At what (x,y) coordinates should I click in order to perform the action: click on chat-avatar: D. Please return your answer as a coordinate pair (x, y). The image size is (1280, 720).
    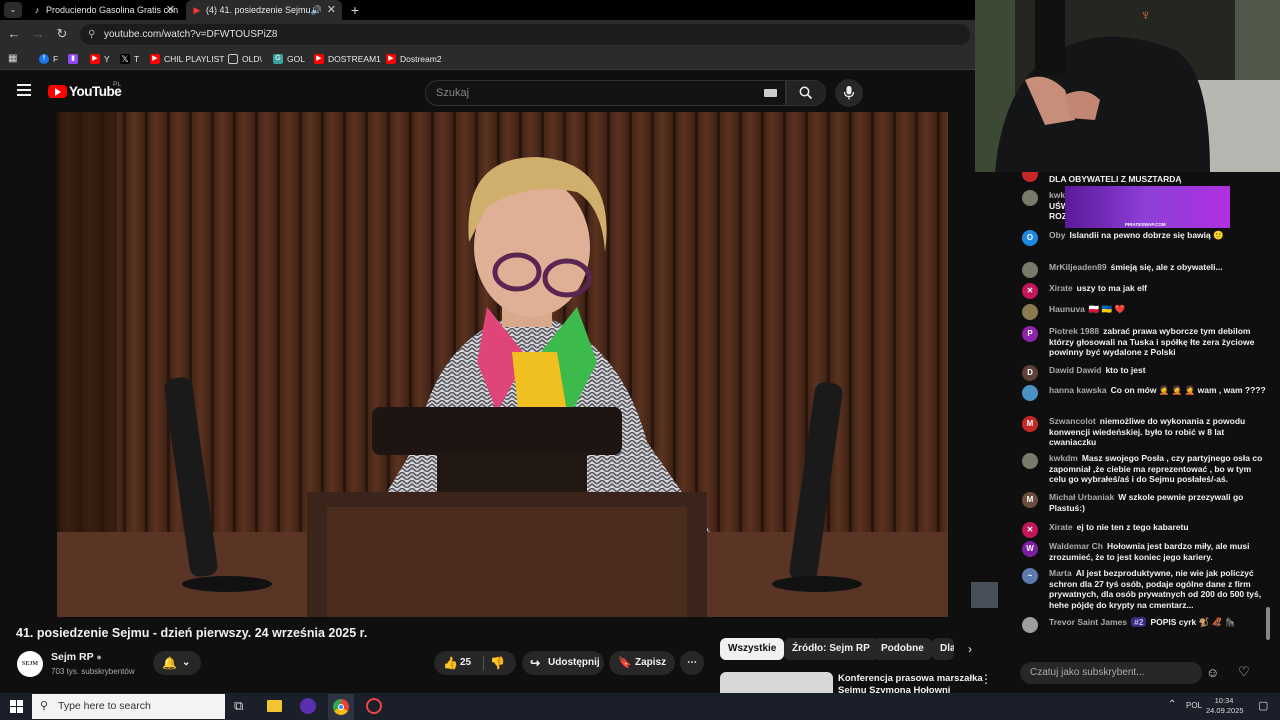
    Looking at the image, I should click on (1030, 373).